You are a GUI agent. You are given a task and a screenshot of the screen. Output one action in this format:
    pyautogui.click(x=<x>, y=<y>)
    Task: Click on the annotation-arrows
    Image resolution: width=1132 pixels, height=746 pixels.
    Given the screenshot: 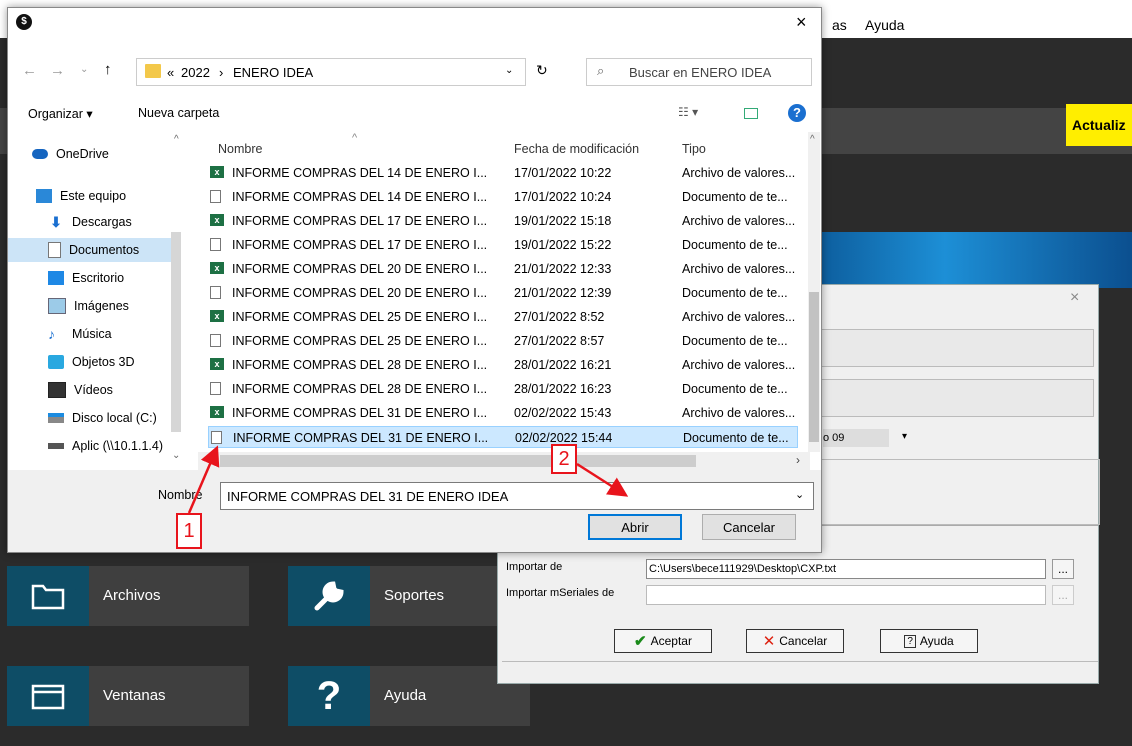 What is the action you would take?
    pyautogui.click(x=408, y=479)
    